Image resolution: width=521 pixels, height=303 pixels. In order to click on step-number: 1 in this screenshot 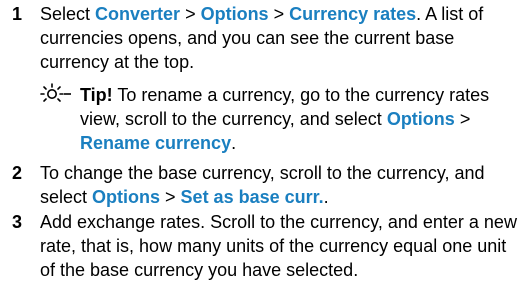, I will do `click(17, 14)`.